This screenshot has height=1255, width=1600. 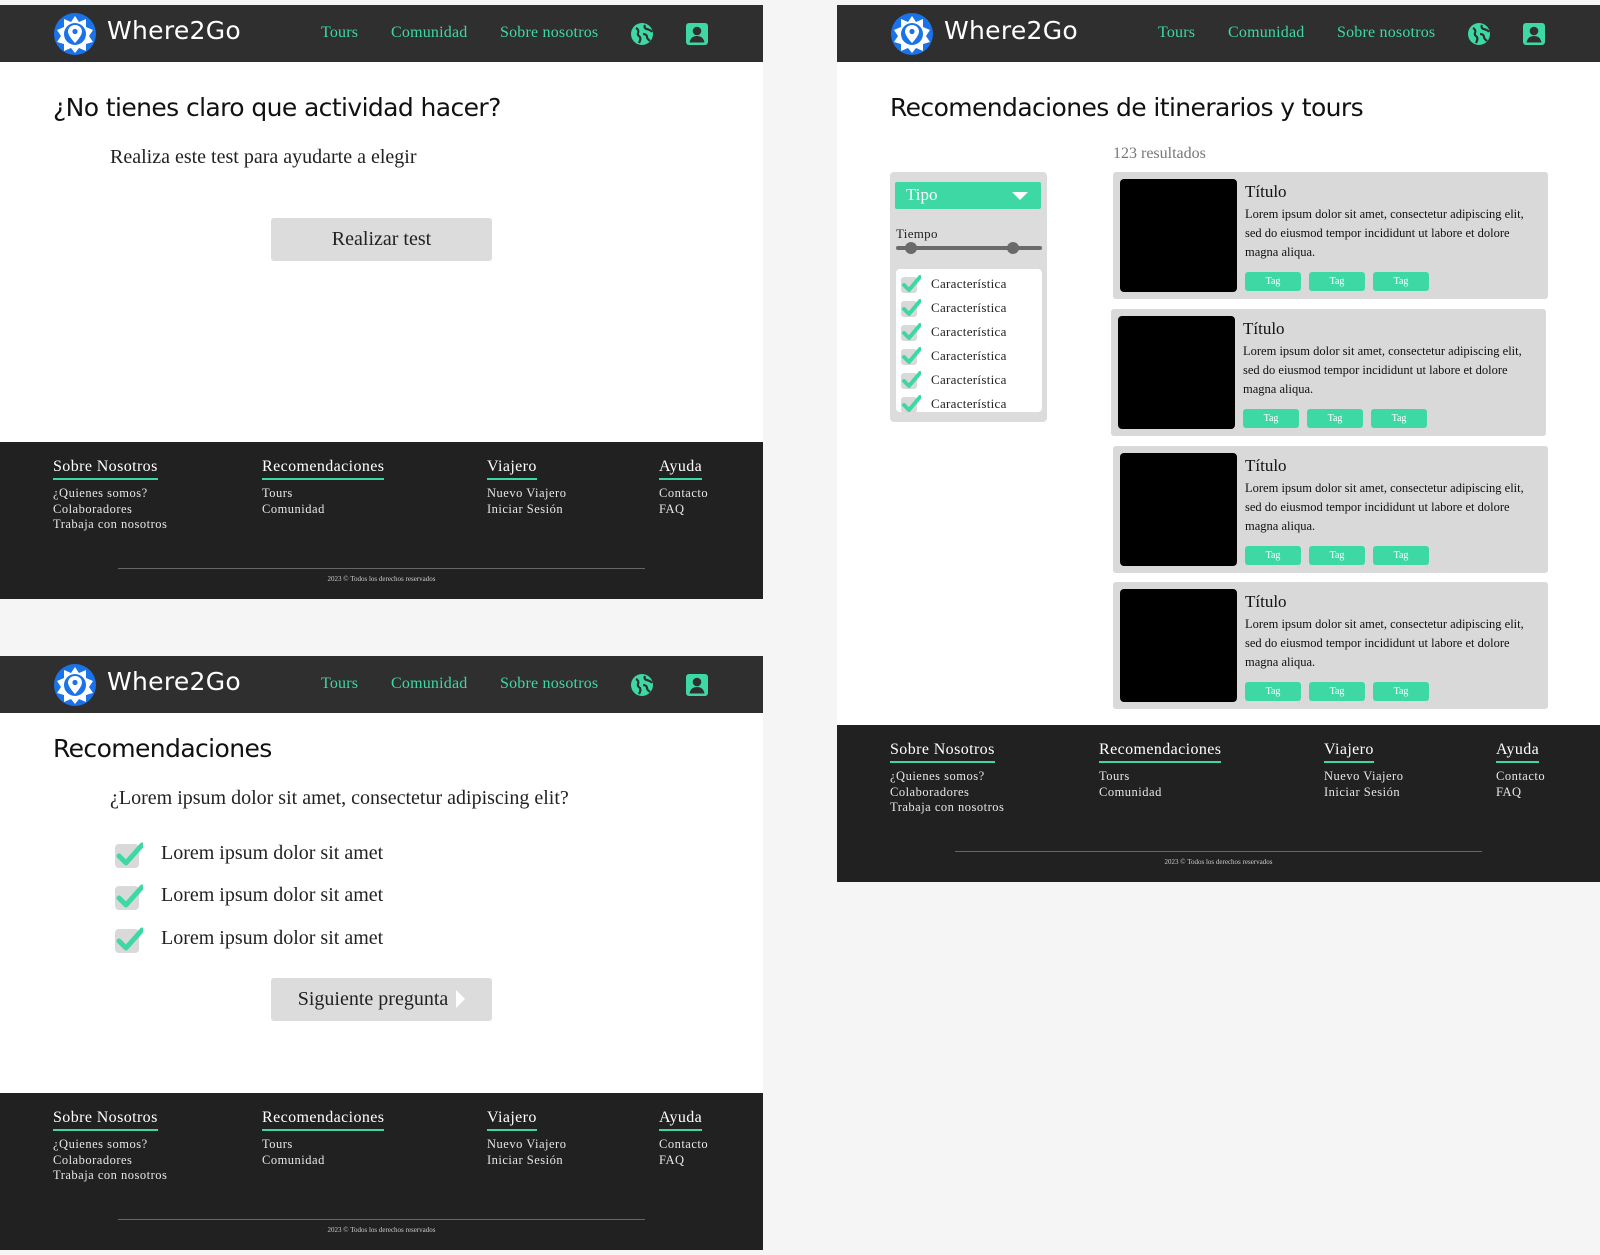 What do you see at coordinates (969, 248) in the screenshot?
I see `time-range-slider` at bounding box center [969, 248].